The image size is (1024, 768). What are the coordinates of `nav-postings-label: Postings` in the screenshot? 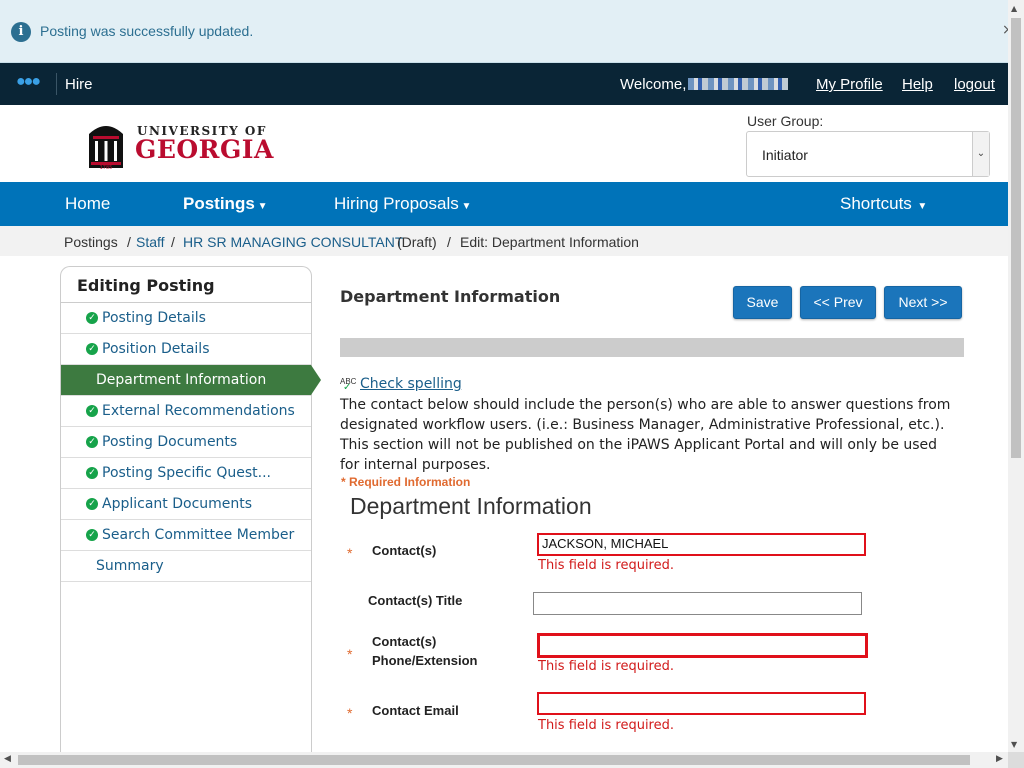 It's located at (219, 203).